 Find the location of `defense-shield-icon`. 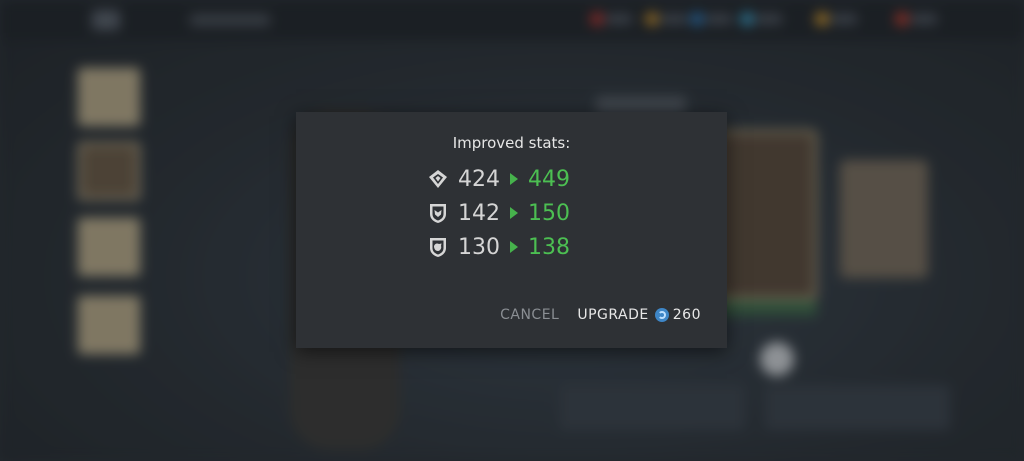

defense-shield-icon is located at coordinates (438, 213).